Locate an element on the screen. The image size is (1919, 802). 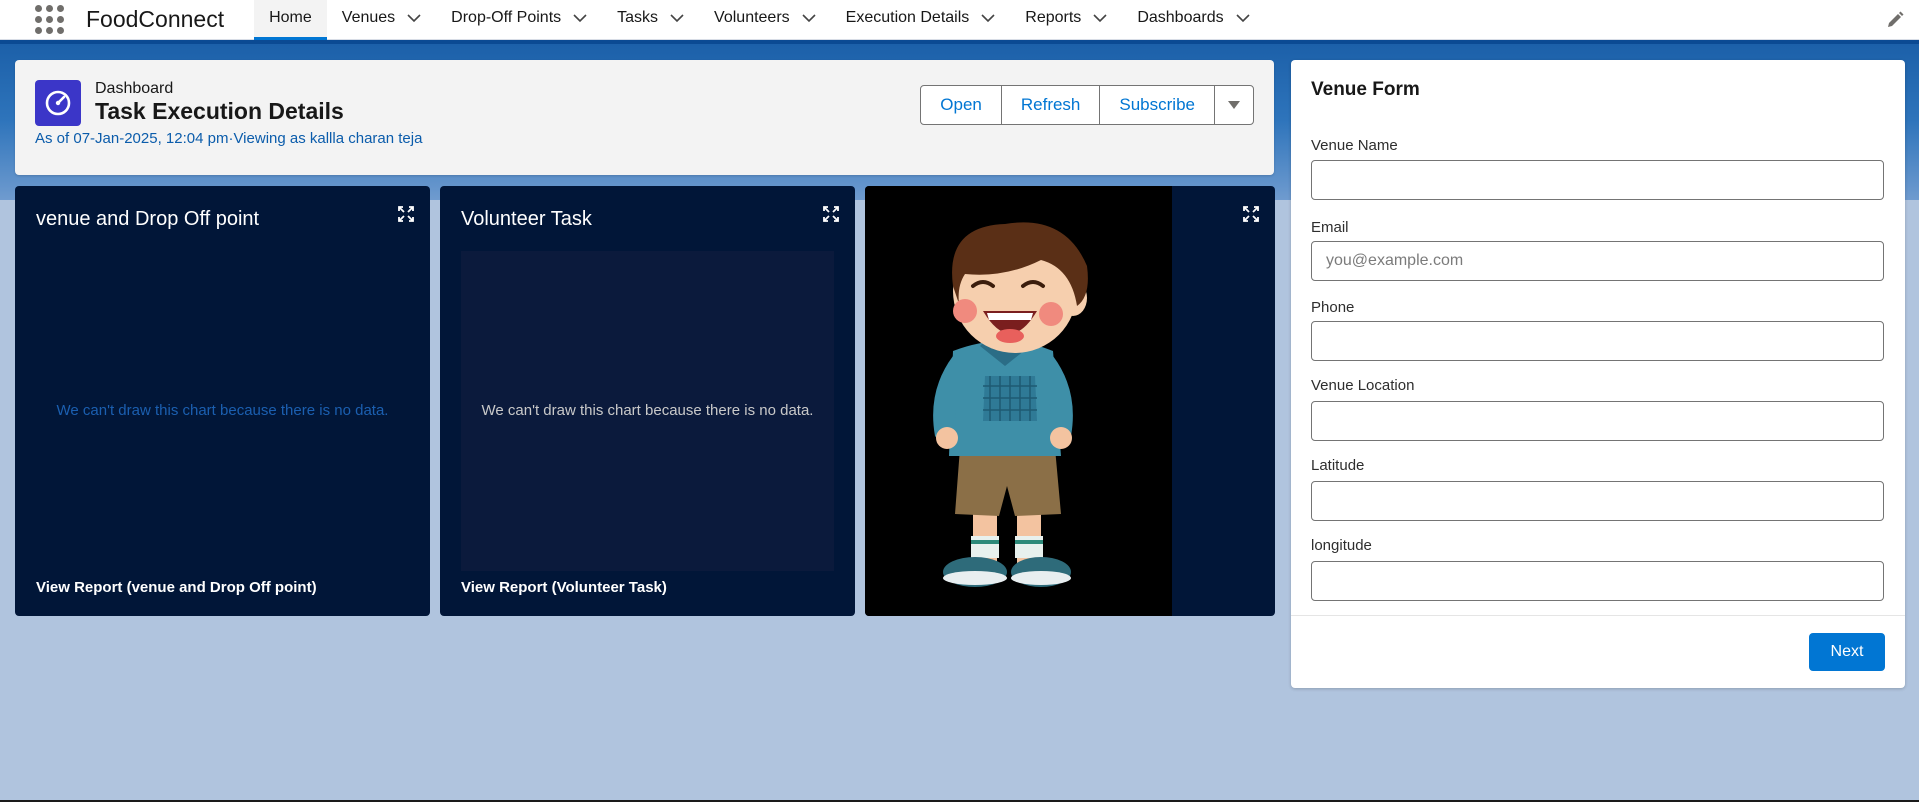
nav-item-home: Home is located at coordinates (290, 20).